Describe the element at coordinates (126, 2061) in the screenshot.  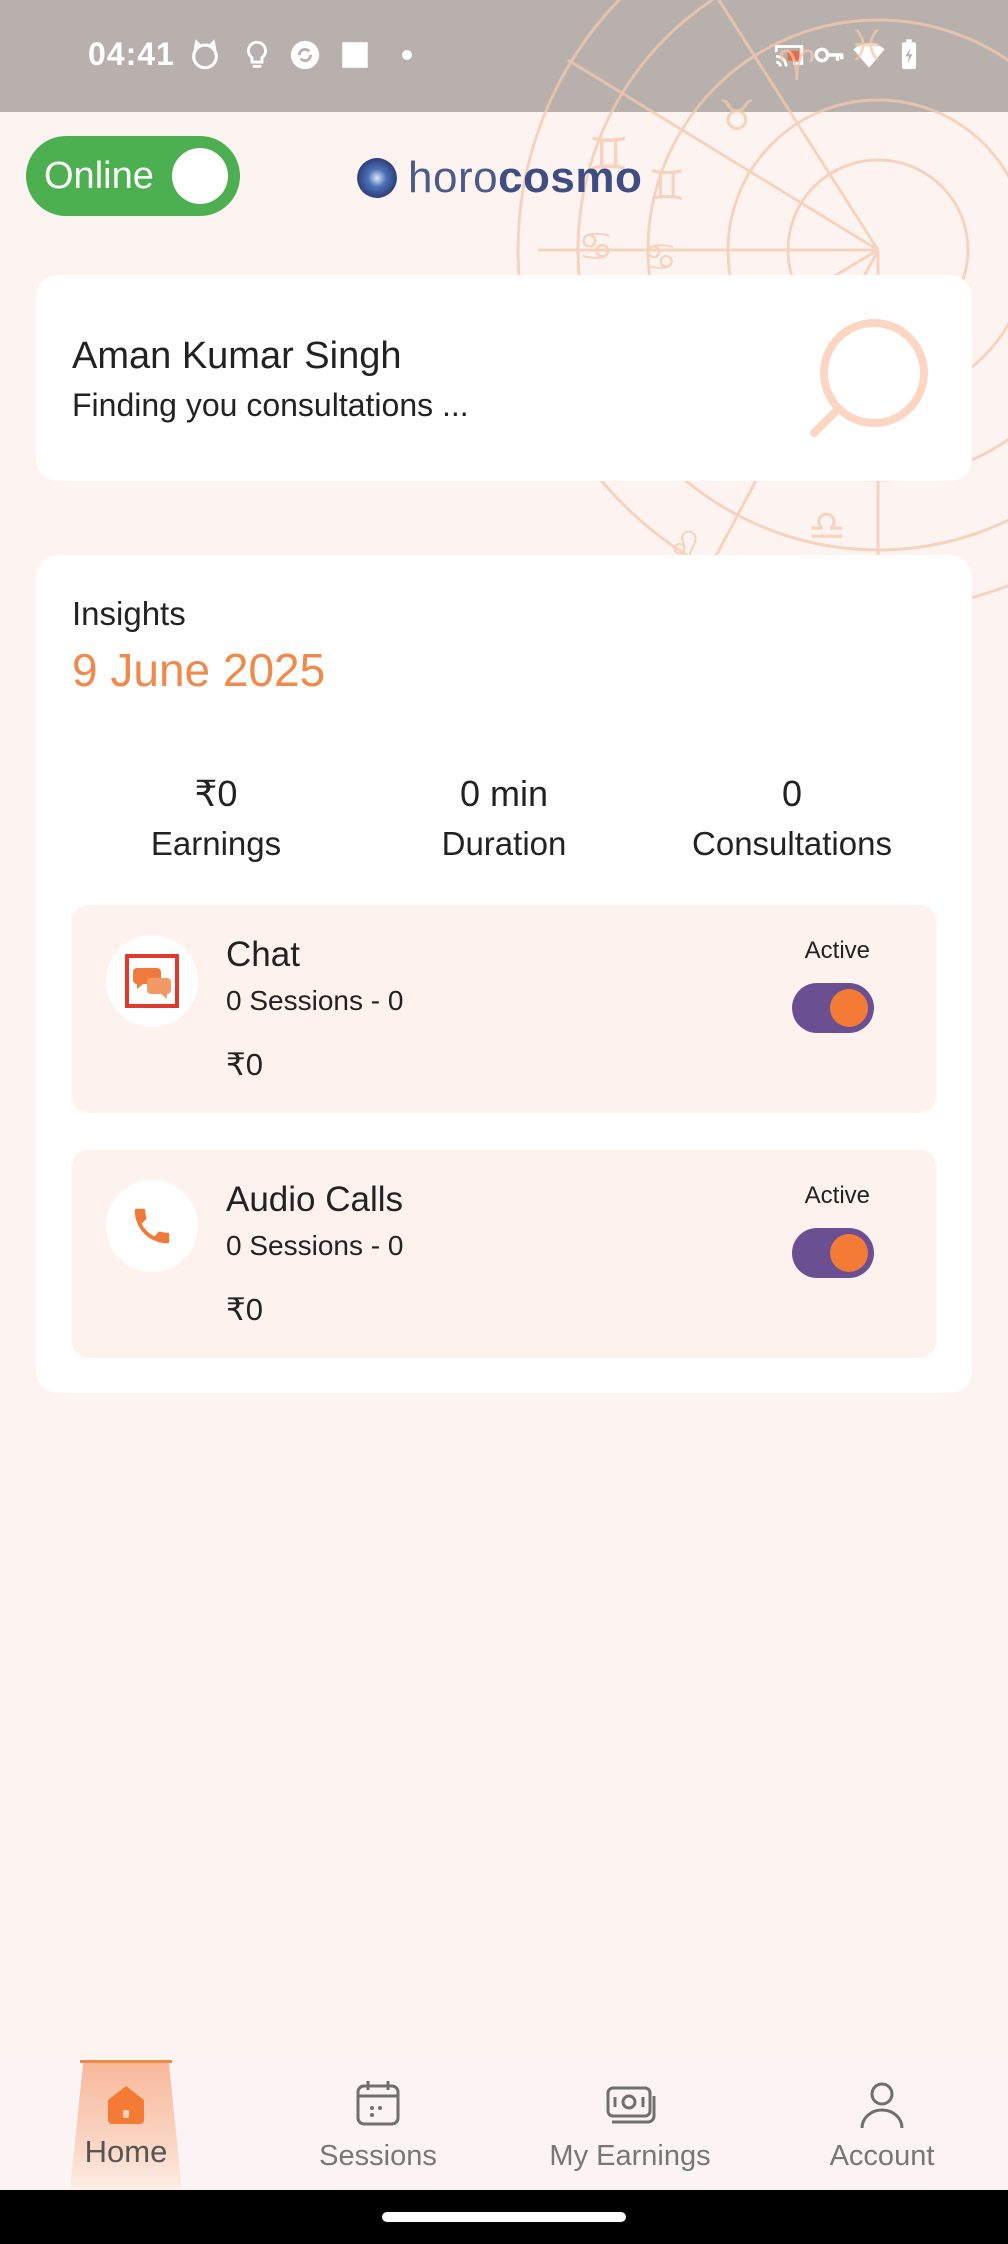
I see `nav-active-bar` at that location.